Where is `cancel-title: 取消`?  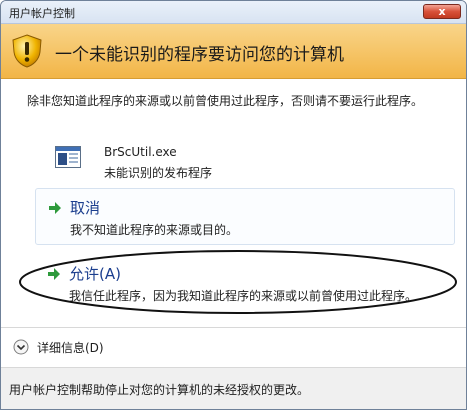
cancel-title: 取消 is located at coordinates (85, 208).